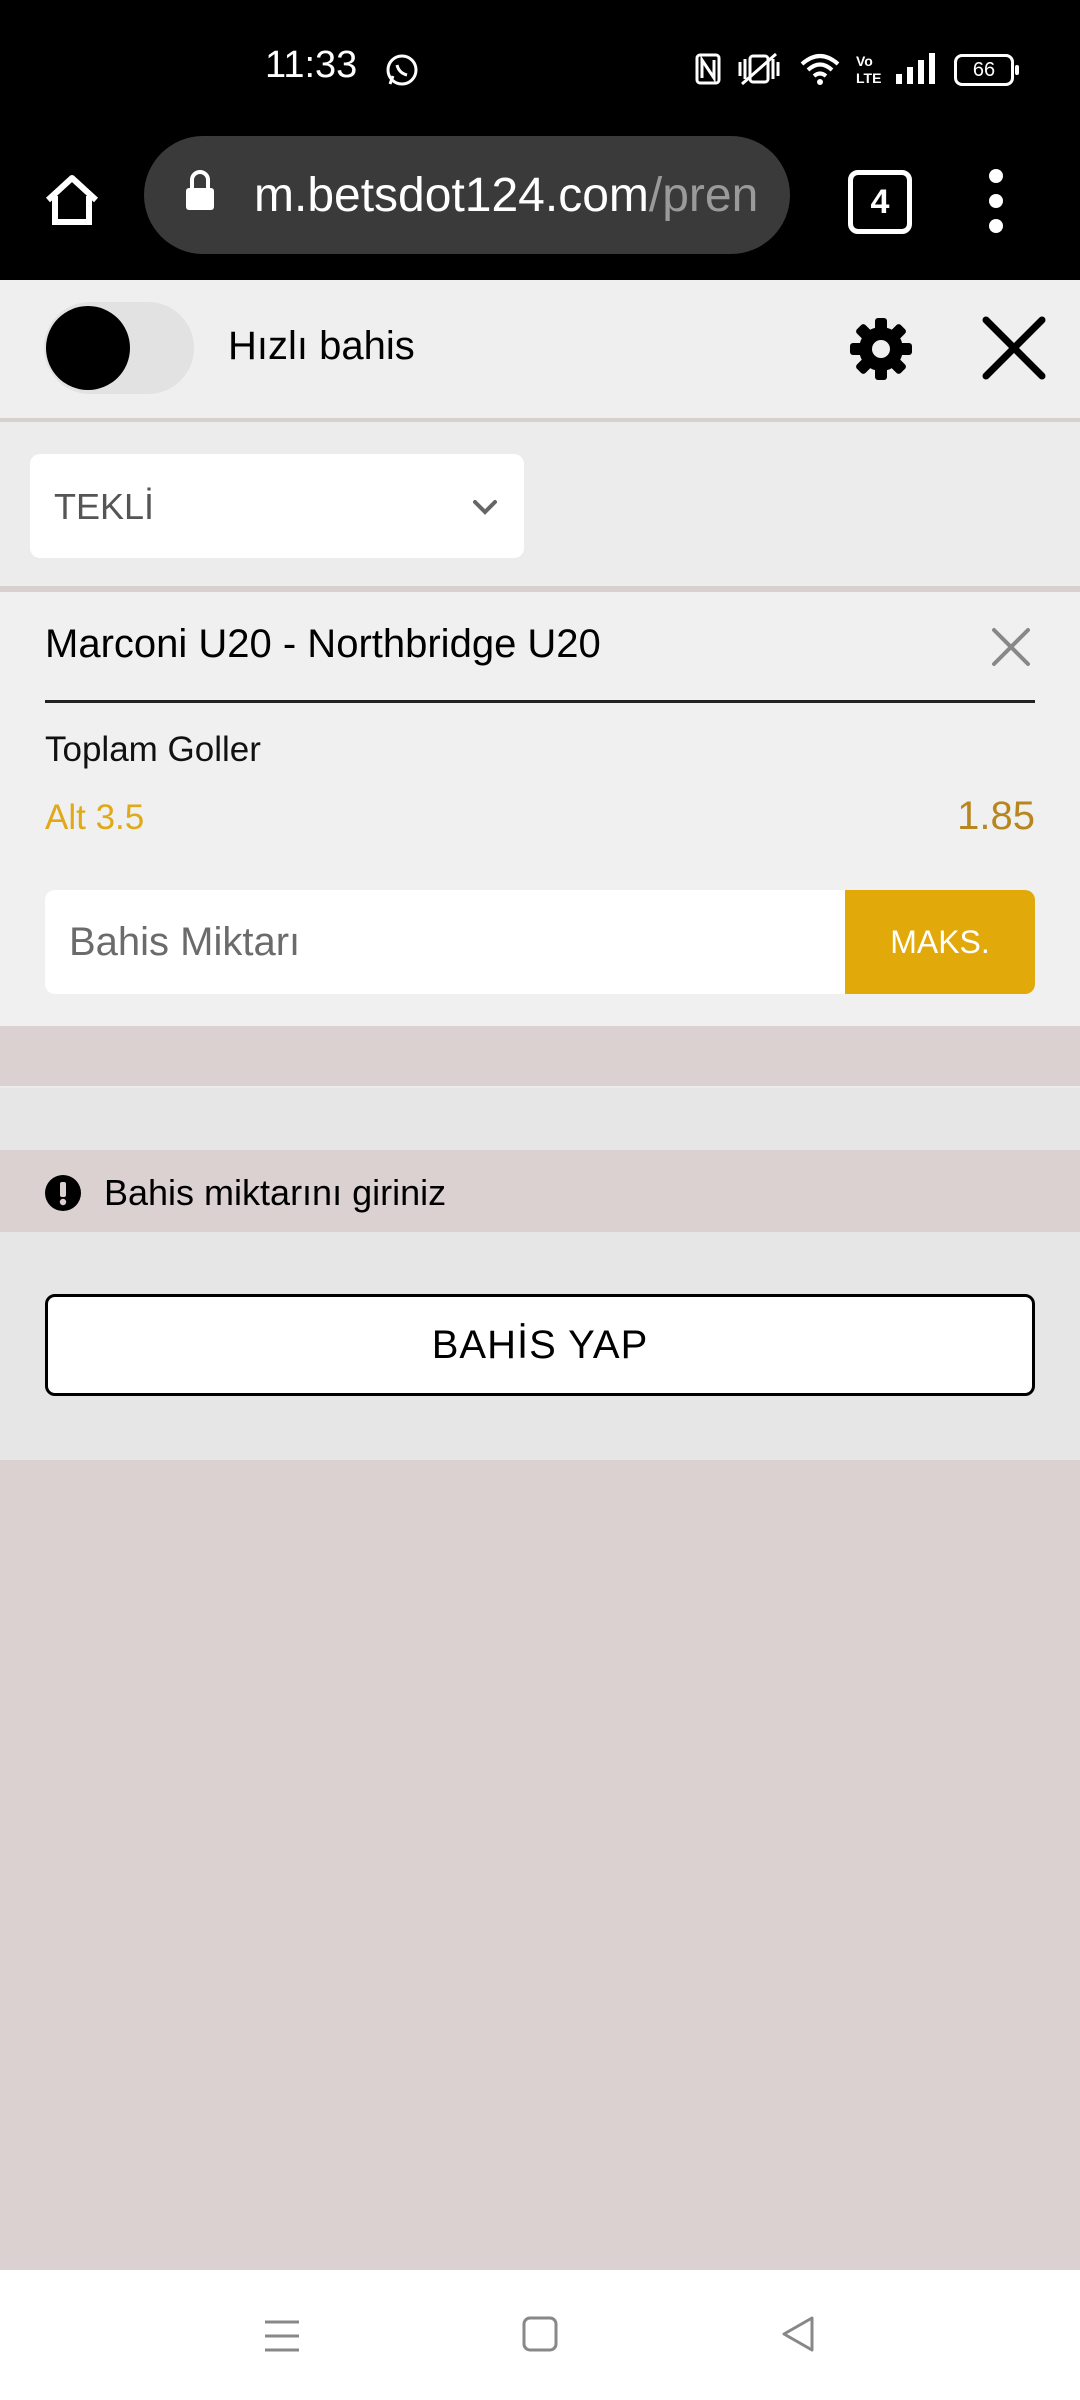 The image size is (1080, 2400). Describe the element at coordinates (940, 942) in the screenshot. I see `max-stake-button: MAKS.` at that location.